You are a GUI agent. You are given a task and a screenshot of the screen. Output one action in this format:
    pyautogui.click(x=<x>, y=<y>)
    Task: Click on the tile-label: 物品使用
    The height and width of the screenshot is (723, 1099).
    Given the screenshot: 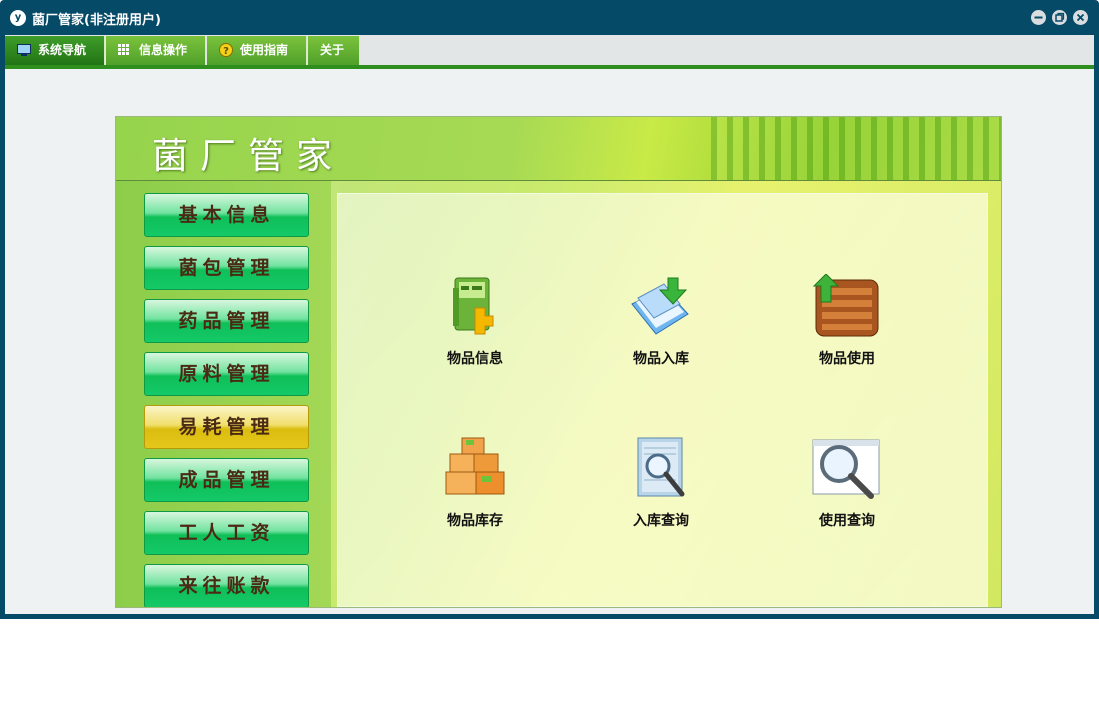 What is the action you would take?
    pyautogui.click(x=847, y=359)
    